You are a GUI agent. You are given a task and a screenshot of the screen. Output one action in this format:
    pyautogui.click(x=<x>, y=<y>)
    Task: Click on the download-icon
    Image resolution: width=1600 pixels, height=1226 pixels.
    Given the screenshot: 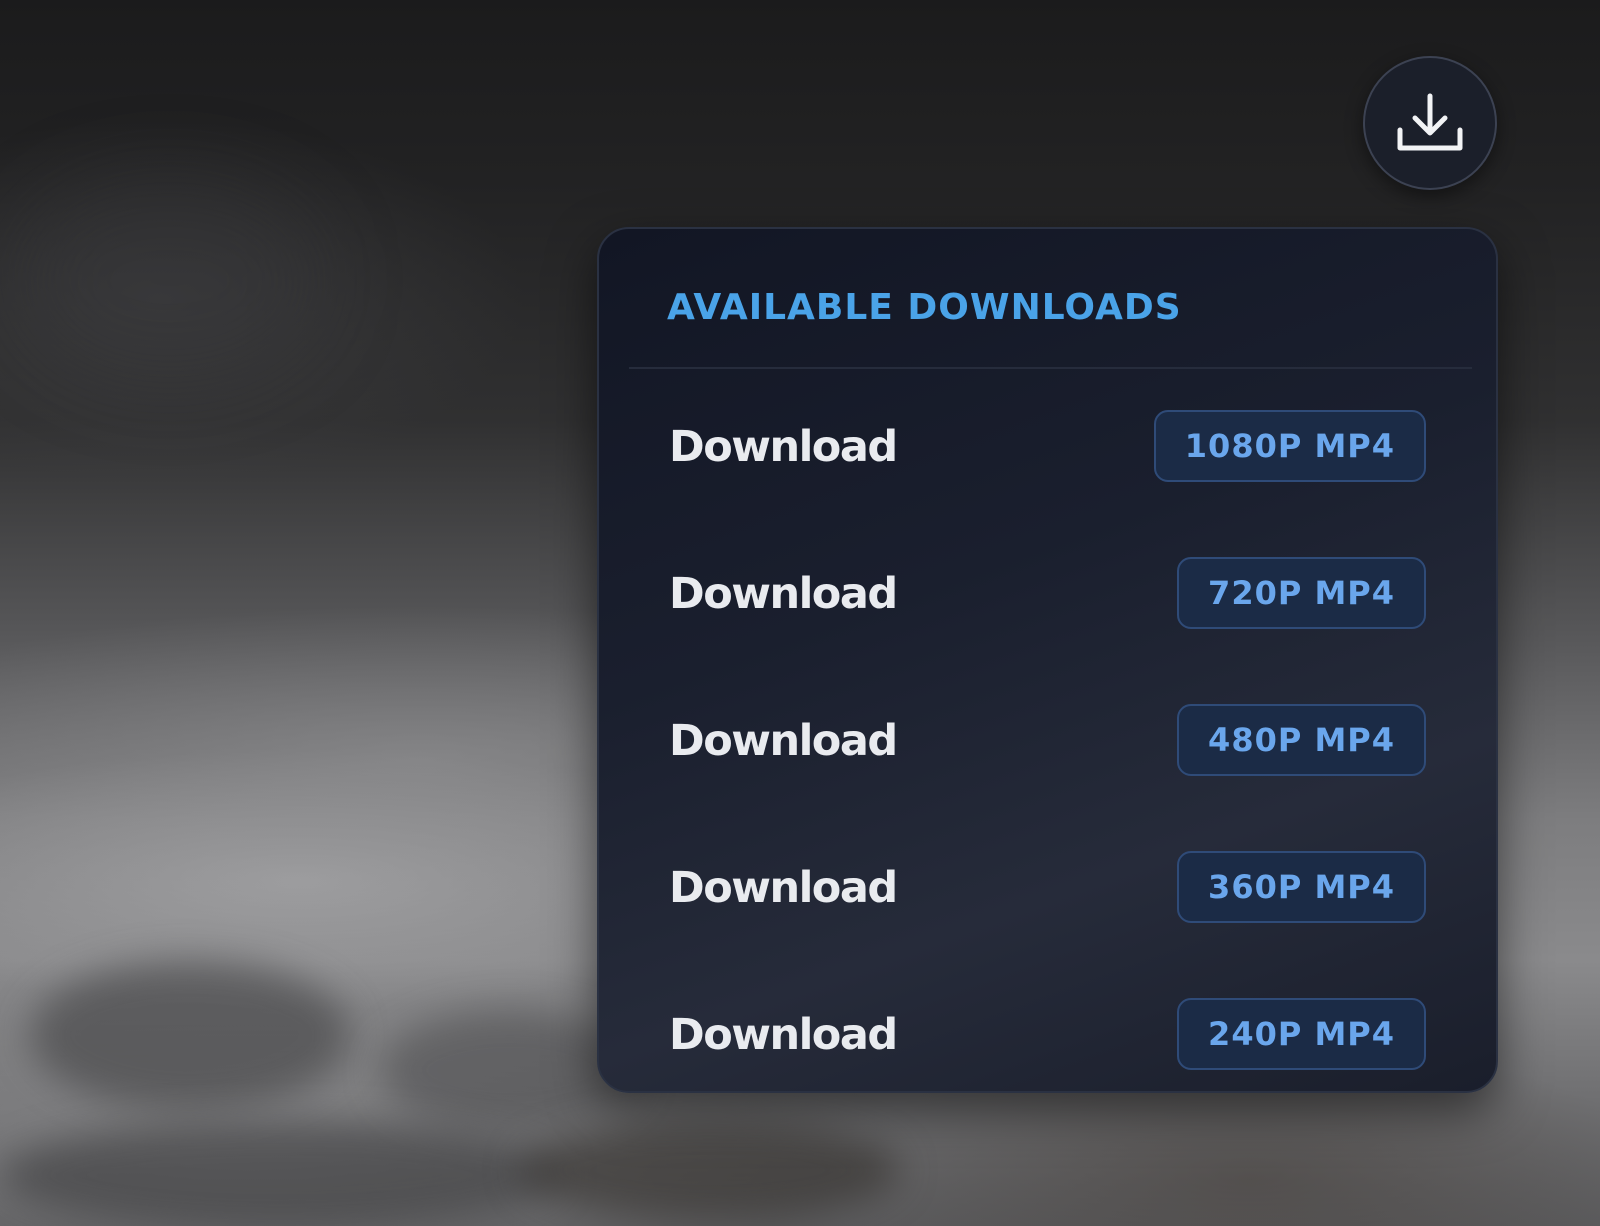 What is the action you would take?
    pyautogui.click(x=1430, y=122)
    